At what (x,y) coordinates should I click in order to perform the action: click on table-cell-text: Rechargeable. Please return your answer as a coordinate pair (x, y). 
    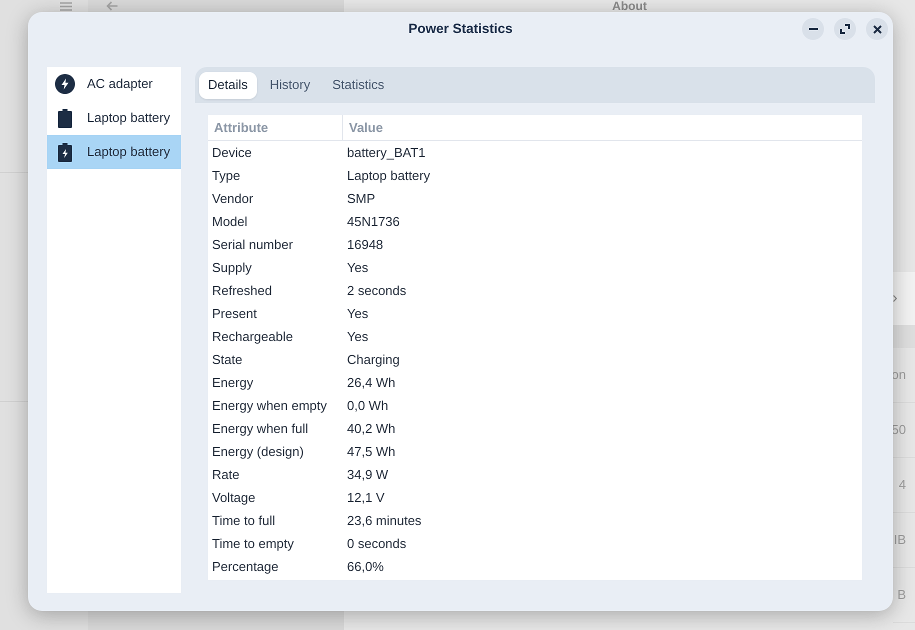
    Looking at the image, I should click on (252, 337).